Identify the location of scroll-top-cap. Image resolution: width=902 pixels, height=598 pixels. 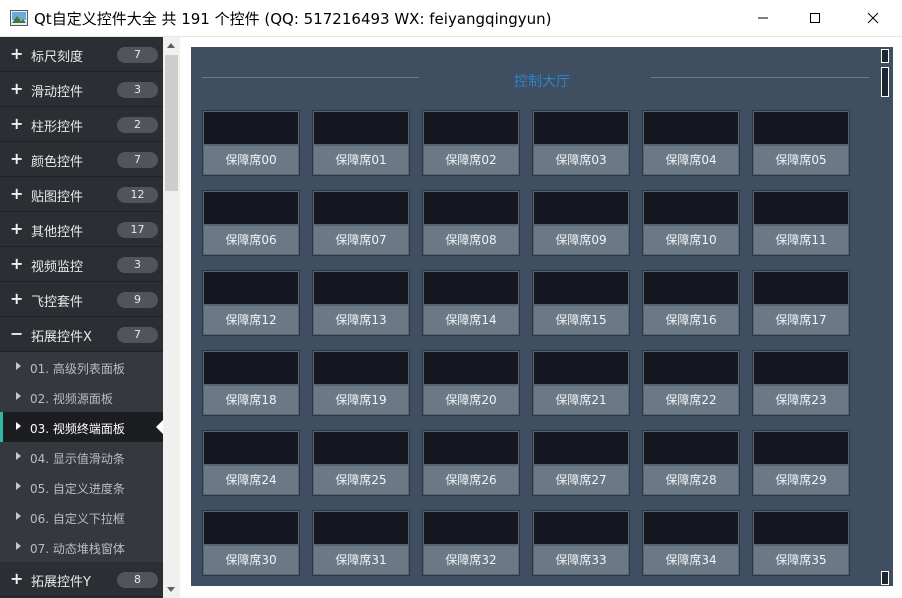
(885, 56).